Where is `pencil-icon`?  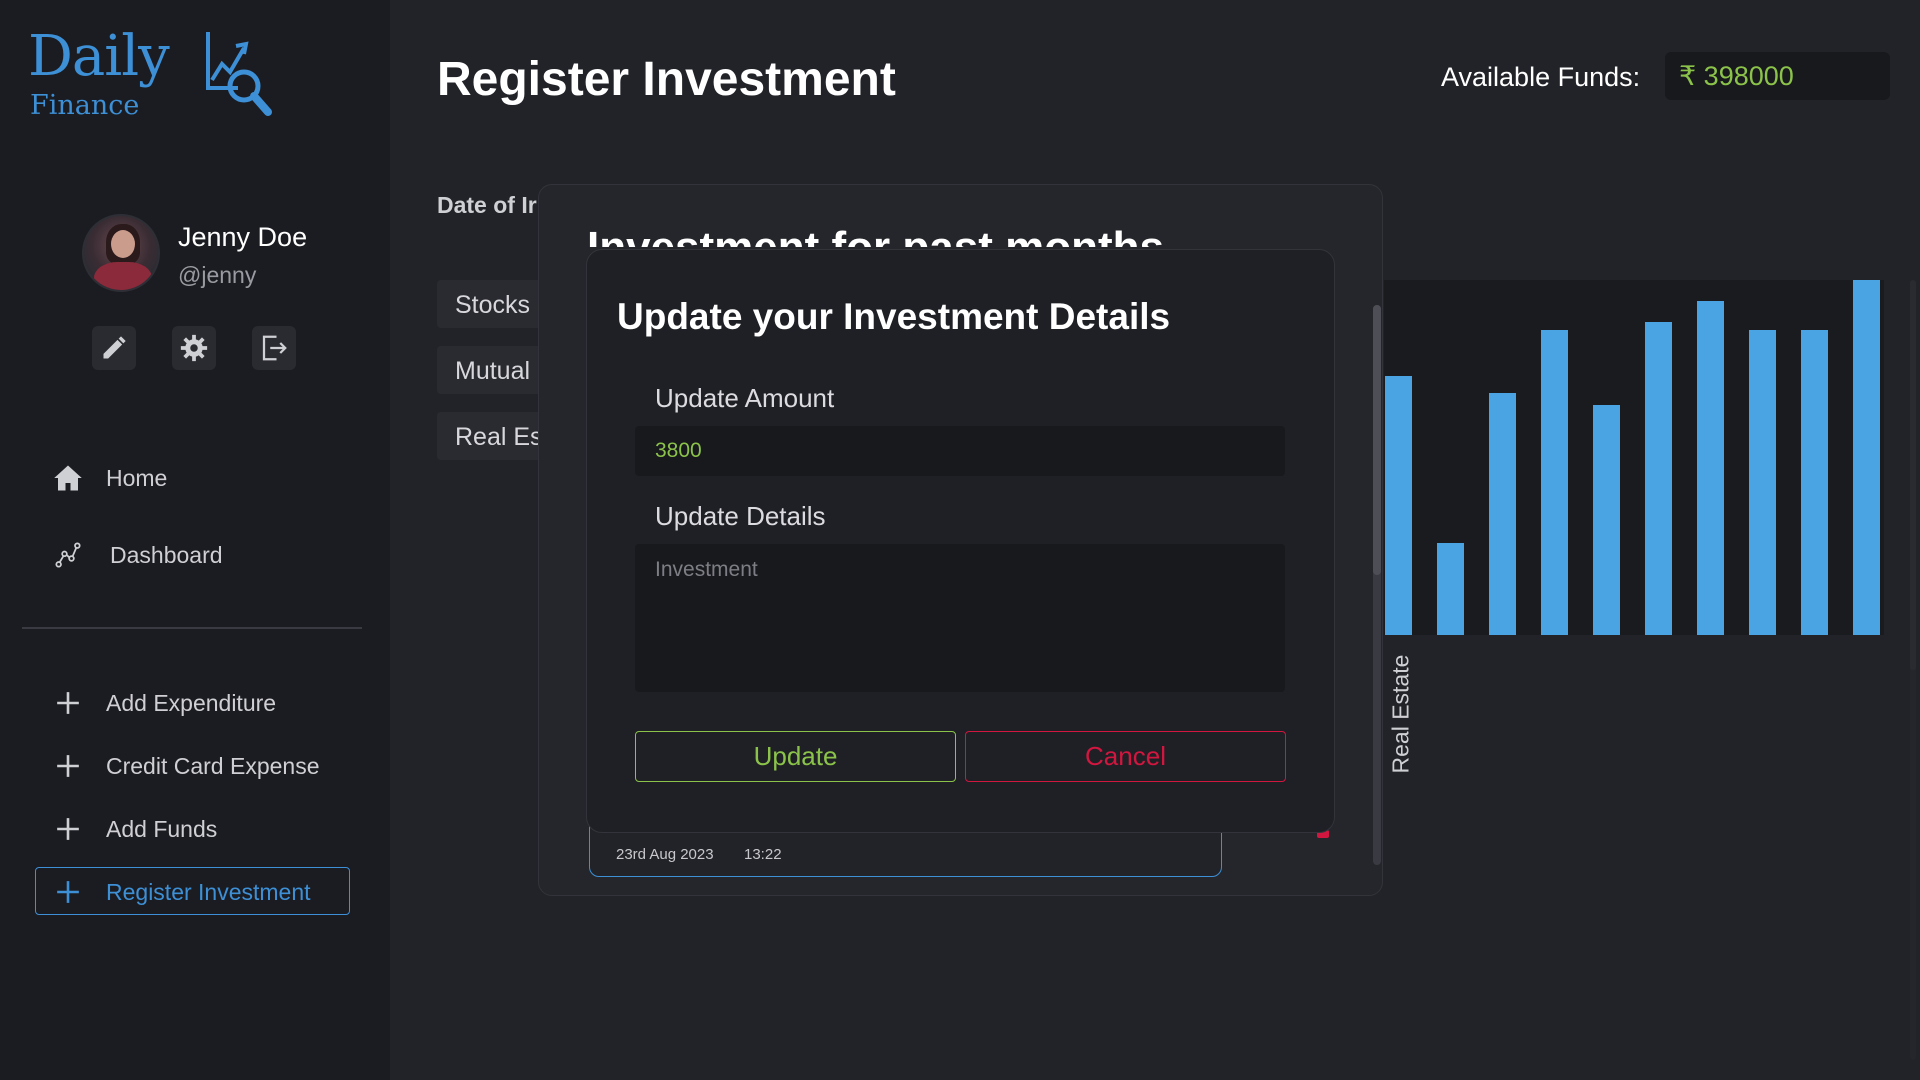
pencil-icon is located at coordinates (114, 347).